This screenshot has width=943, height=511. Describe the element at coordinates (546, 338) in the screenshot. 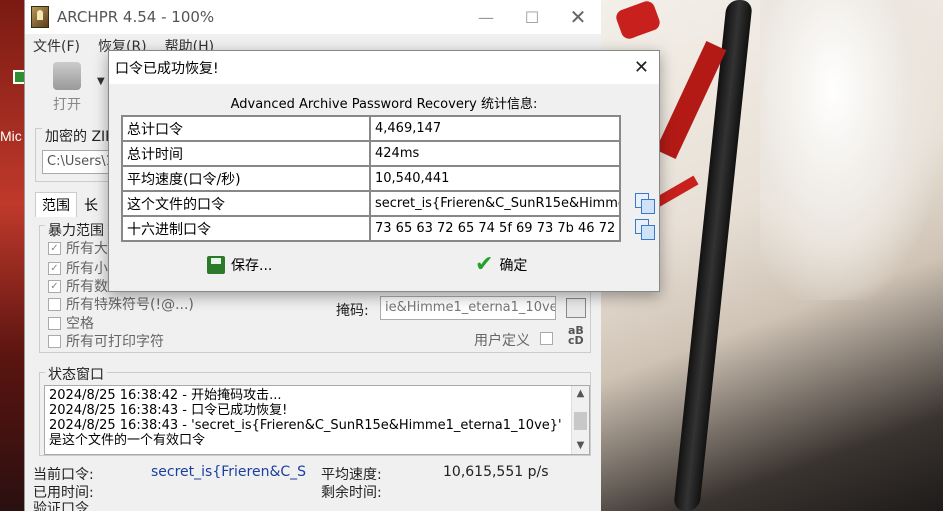

I see `custom-charset-checkbox` at that location.